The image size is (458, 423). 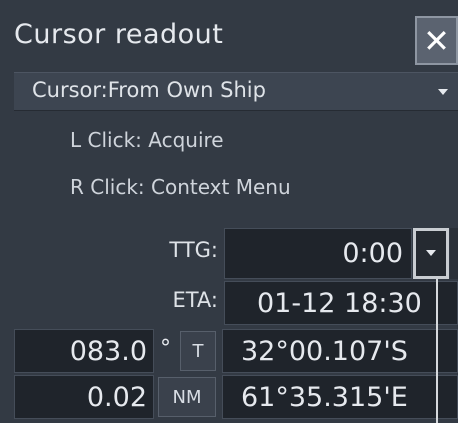 I want to click on eta-label: ETA:, so click(x=195, y=300).